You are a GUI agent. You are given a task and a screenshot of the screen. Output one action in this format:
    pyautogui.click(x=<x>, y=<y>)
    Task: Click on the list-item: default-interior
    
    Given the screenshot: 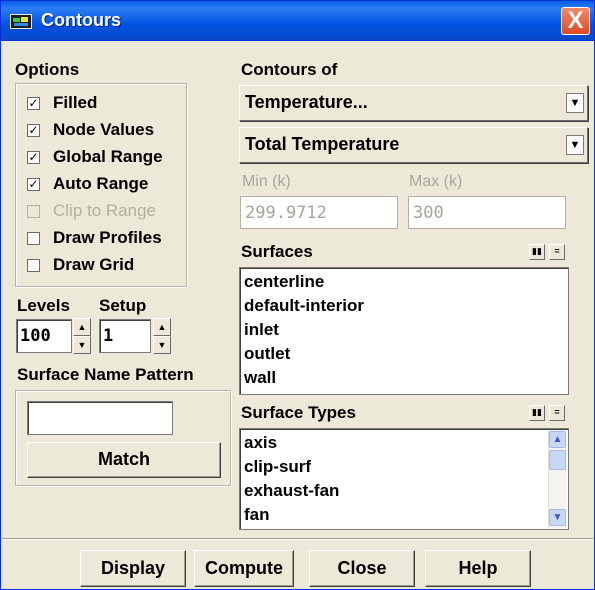 What is the action you would take?
    pyautogui.click(x=304, y=306)
    